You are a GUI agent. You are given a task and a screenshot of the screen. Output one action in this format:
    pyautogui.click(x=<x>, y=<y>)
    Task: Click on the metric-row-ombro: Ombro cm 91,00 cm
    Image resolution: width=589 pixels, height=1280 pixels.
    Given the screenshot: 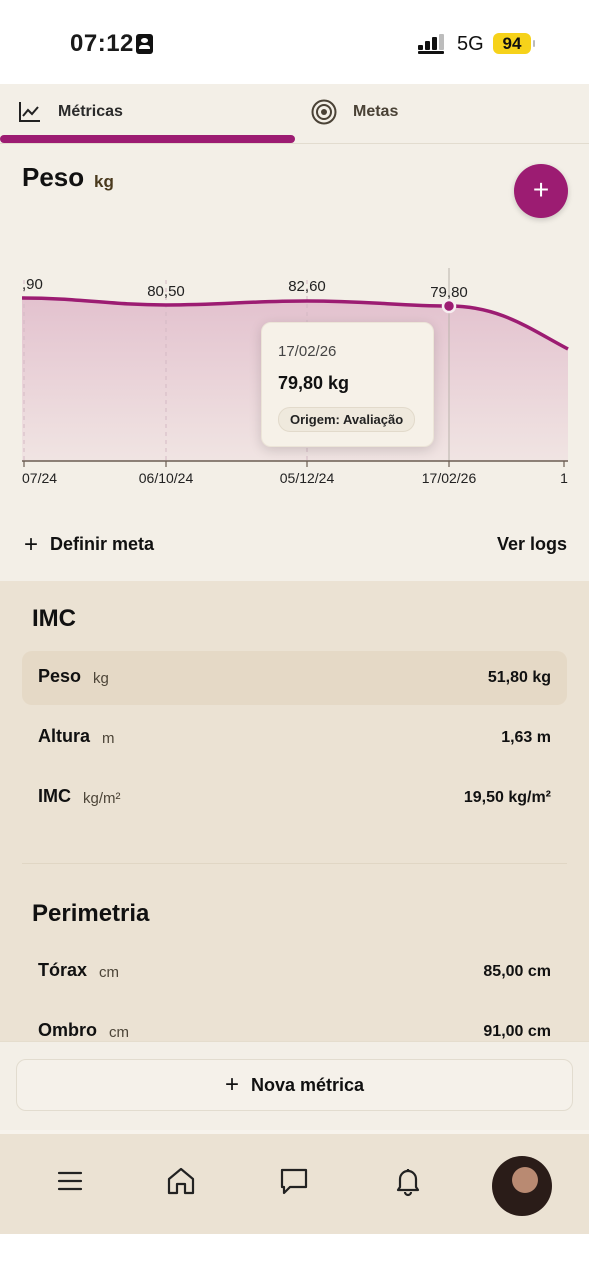 What is the action you would take?
    pyautogui.click(x=294, y=1023)
    